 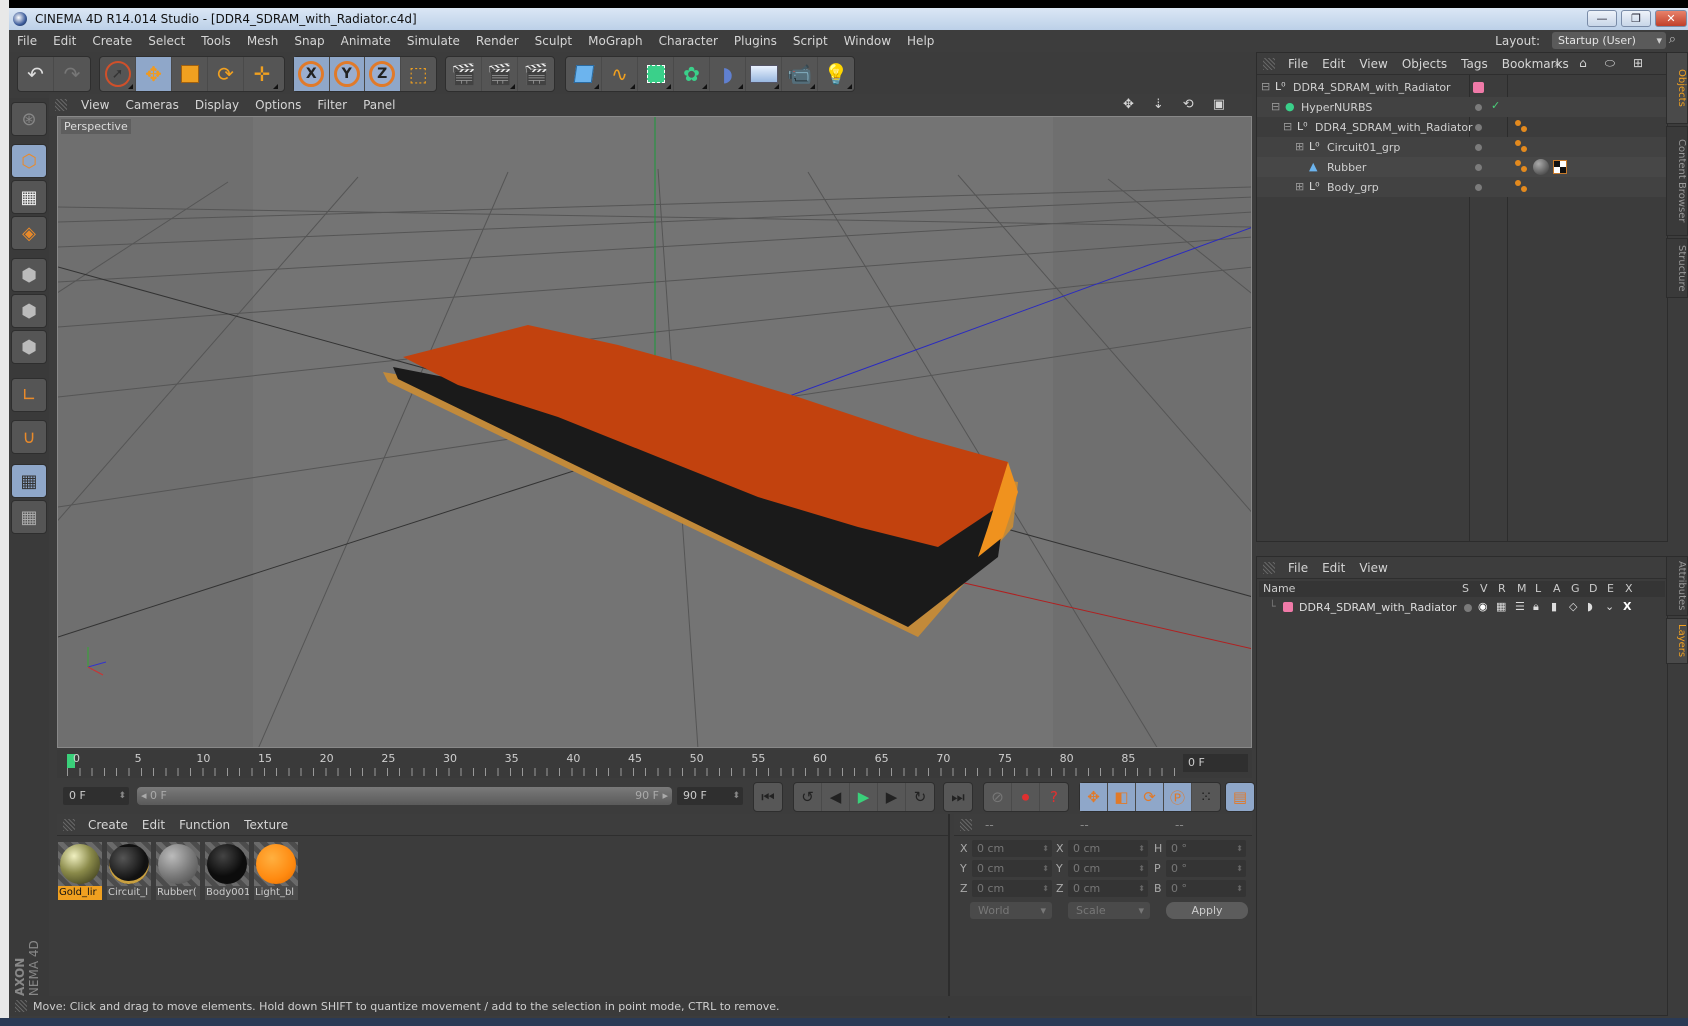 I want to click on material-item: Rubber(, so click(x=178, y=871).